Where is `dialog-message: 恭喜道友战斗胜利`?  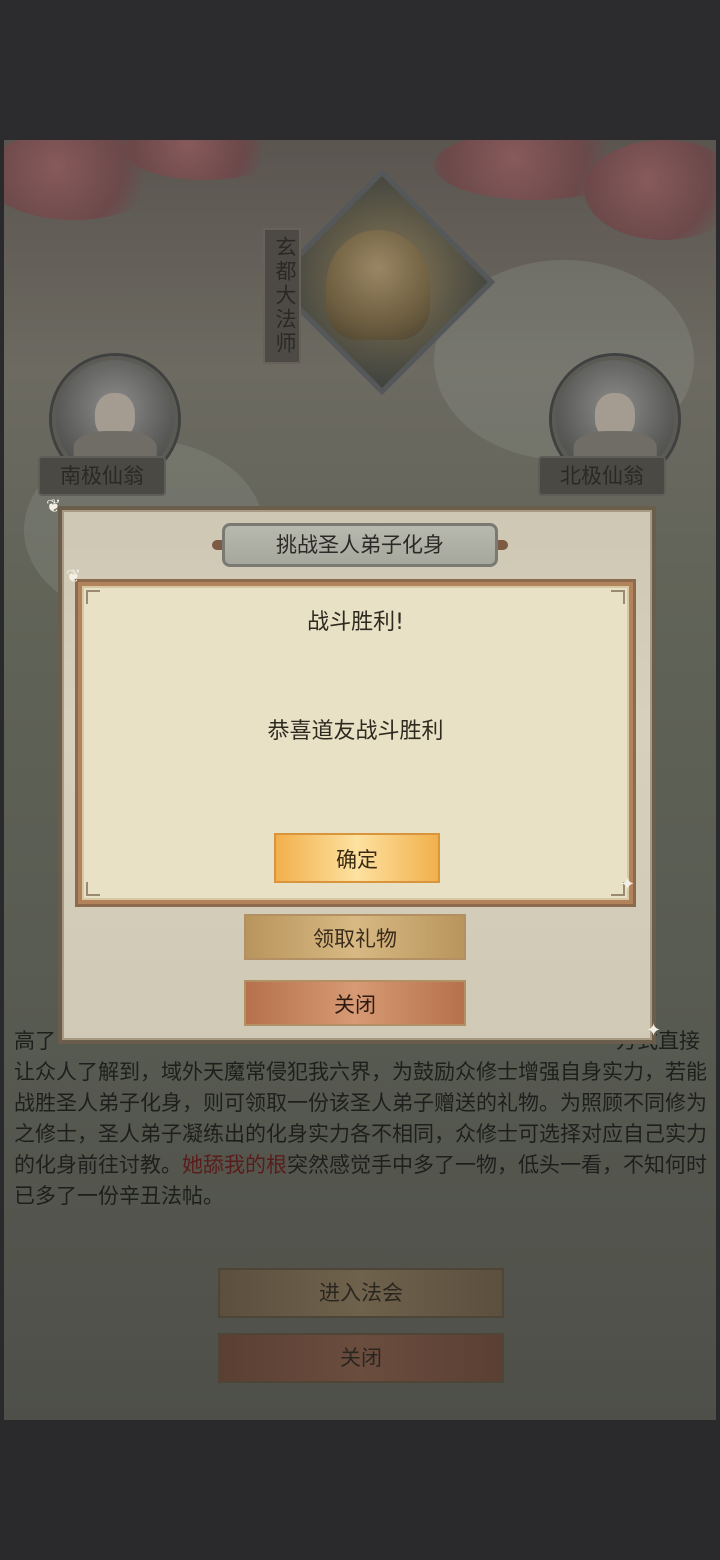 dialog-message: 恭喜道友战斗胜利 is located at coordinates (355, 731).